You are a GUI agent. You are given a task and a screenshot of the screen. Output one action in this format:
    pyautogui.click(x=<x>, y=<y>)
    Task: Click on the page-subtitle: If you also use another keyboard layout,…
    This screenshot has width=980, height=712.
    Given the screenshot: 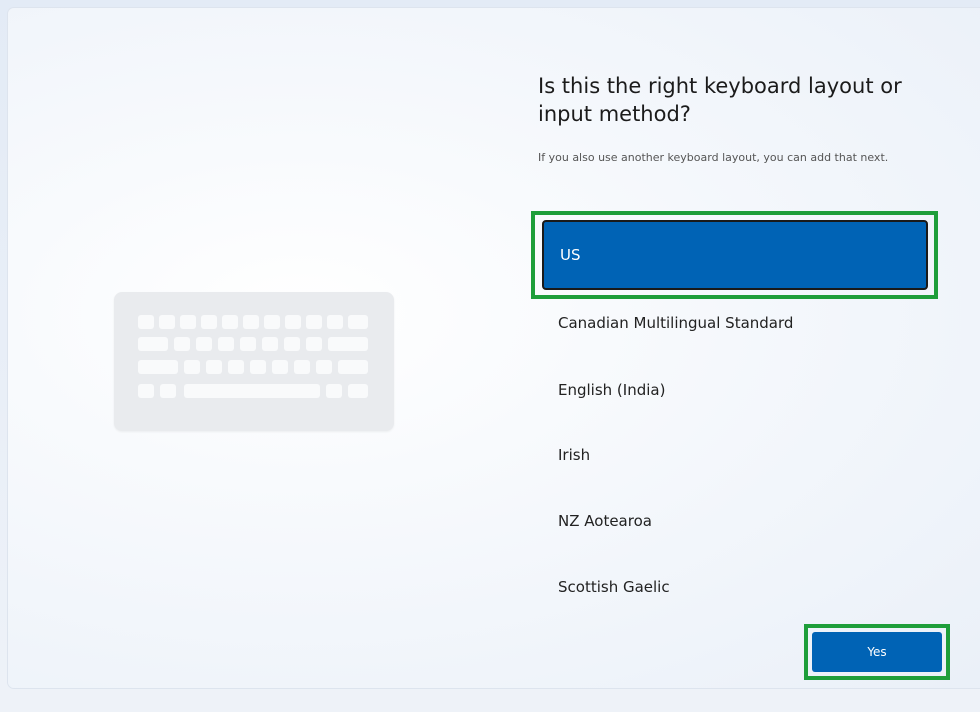 What is the action you would take?
    pyautogui.click(x=713, y=157)
    